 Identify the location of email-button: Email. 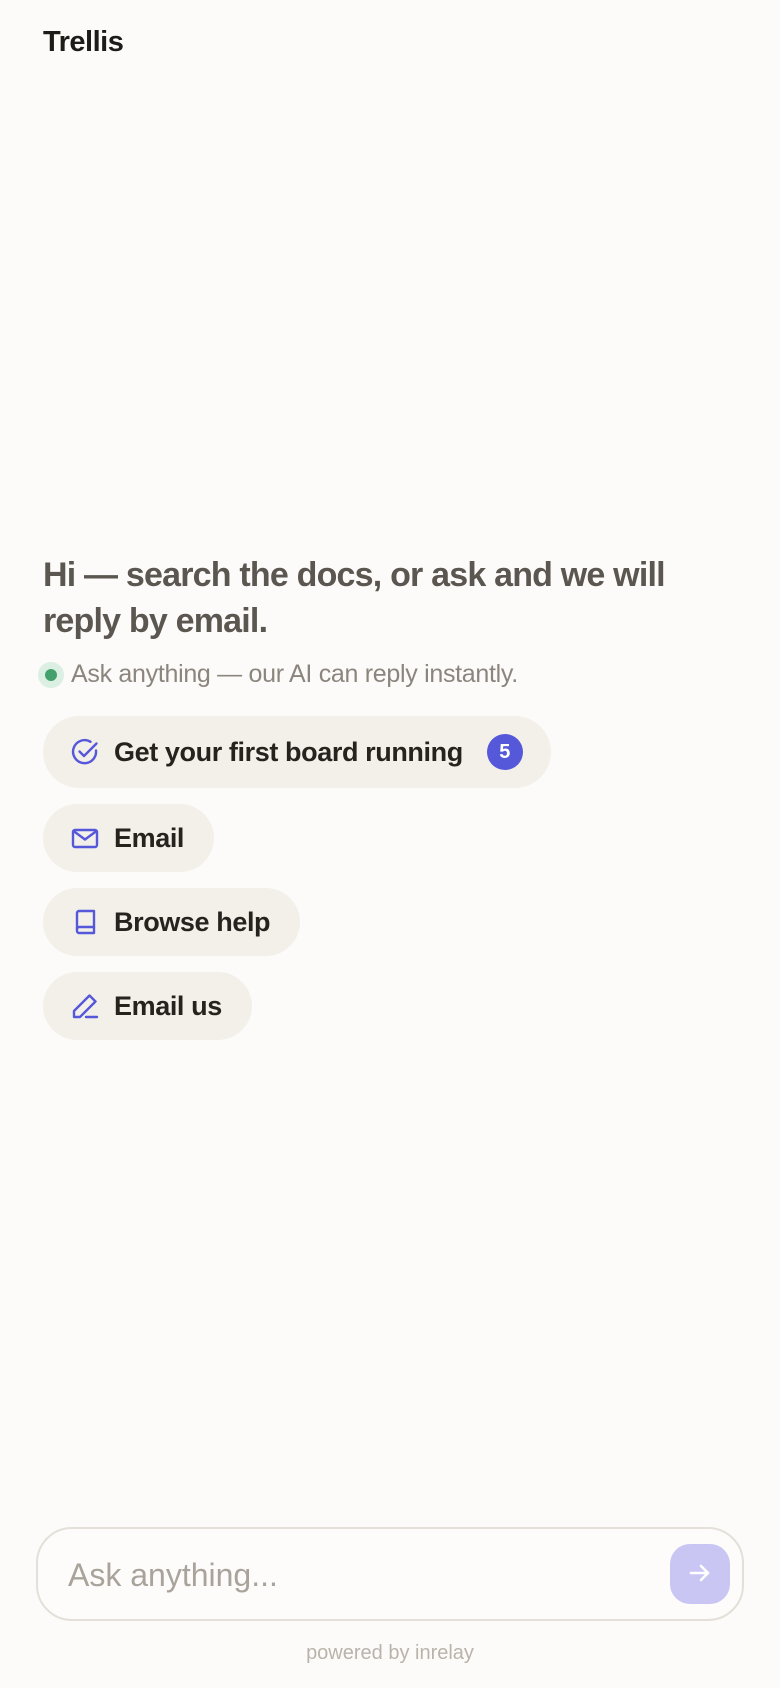
(129, 838).